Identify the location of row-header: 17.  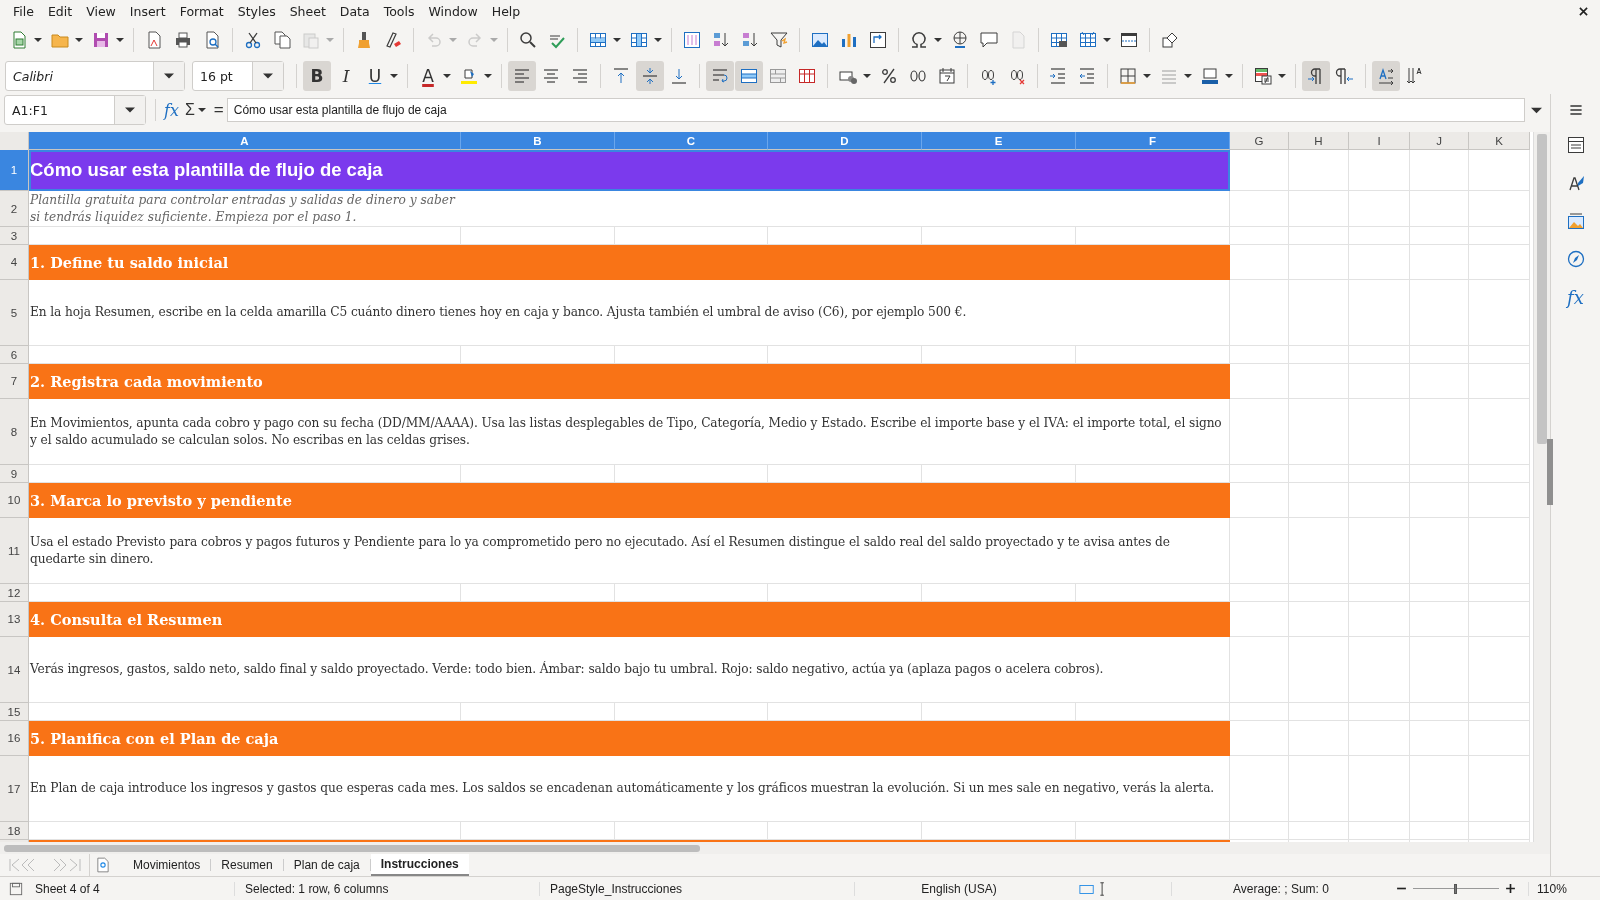
(14, 789).